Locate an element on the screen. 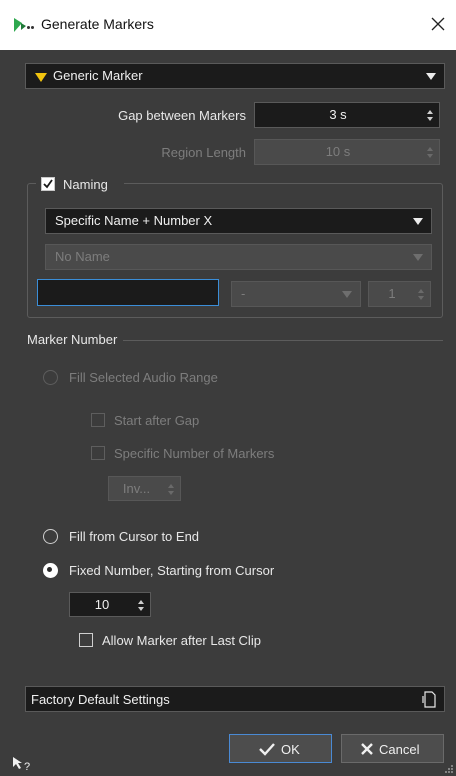 This screenshot has height=776, width=456. title-bar: Generate Markers is located at coordinates (228, 25).